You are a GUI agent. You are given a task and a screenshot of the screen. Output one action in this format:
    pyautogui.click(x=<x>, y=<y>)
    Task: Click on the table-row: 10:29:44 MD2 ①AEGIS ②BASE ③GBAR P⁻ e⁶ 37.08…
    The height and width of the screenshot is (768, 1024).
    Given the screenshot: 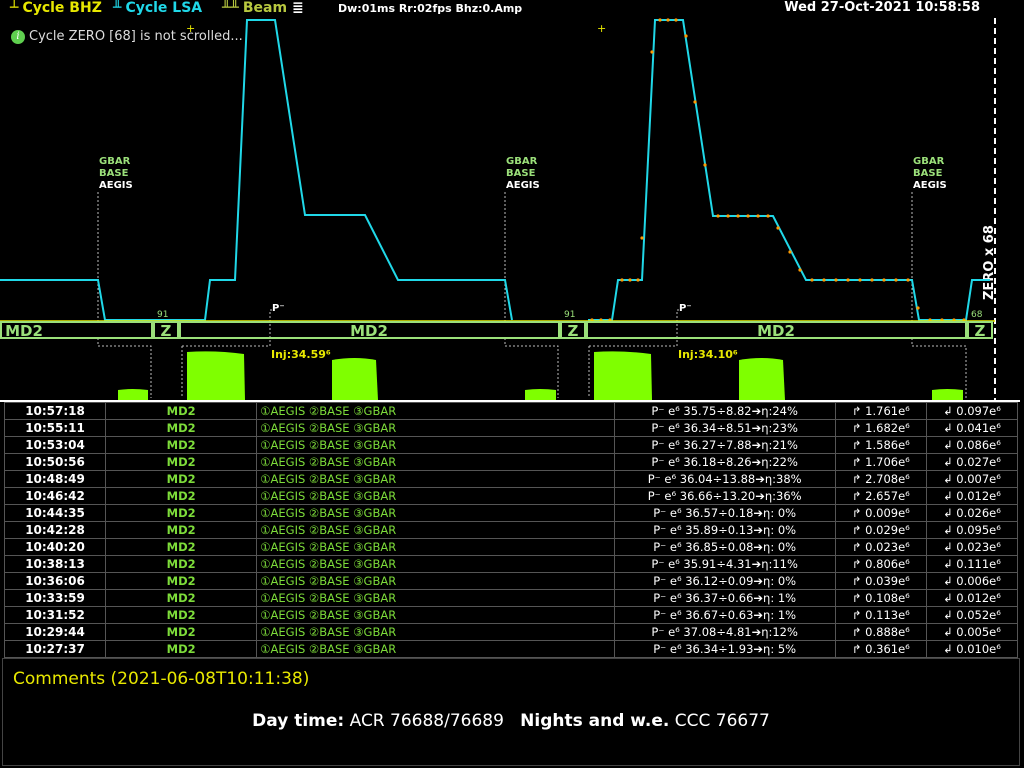 What is the action you would take?
    pyautogui.click(x=511, y=632)
    